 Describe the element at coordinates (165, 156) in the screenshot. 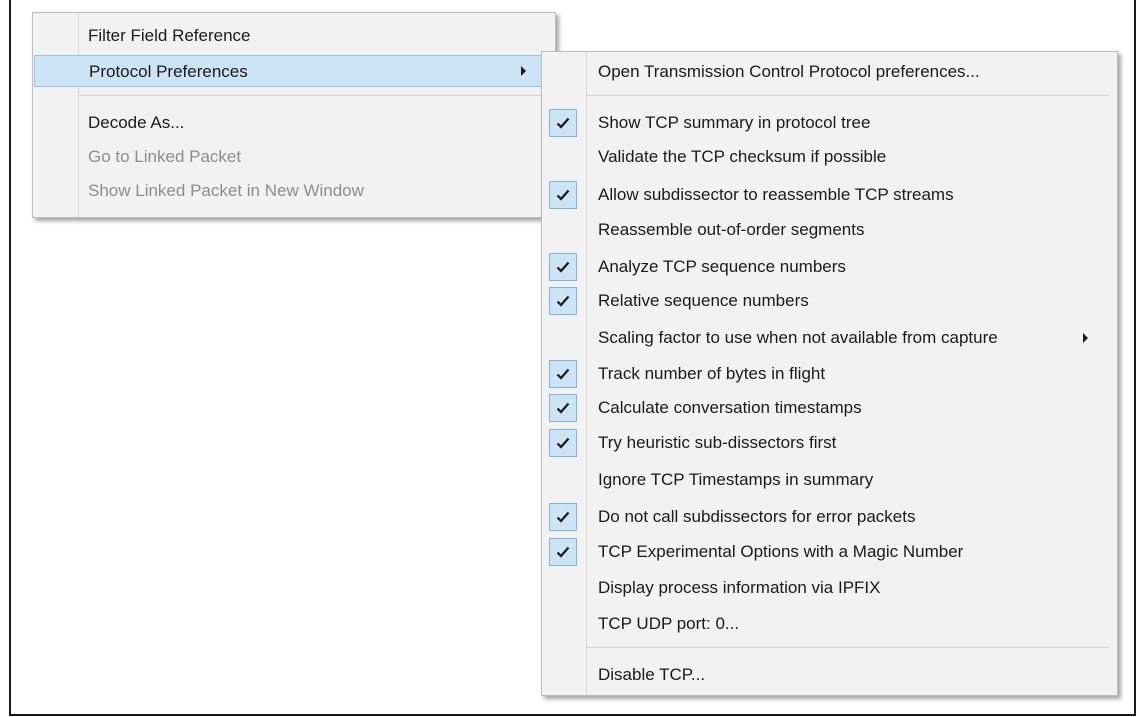

I see `menu-item-label: Go to Linked Packet` at that location.